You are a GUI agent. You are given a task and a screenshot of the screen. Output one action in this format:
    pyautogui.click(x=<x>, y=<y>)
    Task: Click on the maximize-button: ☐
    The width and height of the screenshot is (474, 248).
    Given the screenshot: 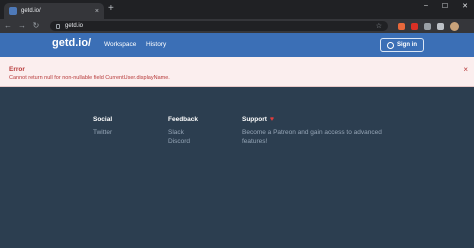 What is the action you would take?
    pyautogui.click(x=445, y=6)
    